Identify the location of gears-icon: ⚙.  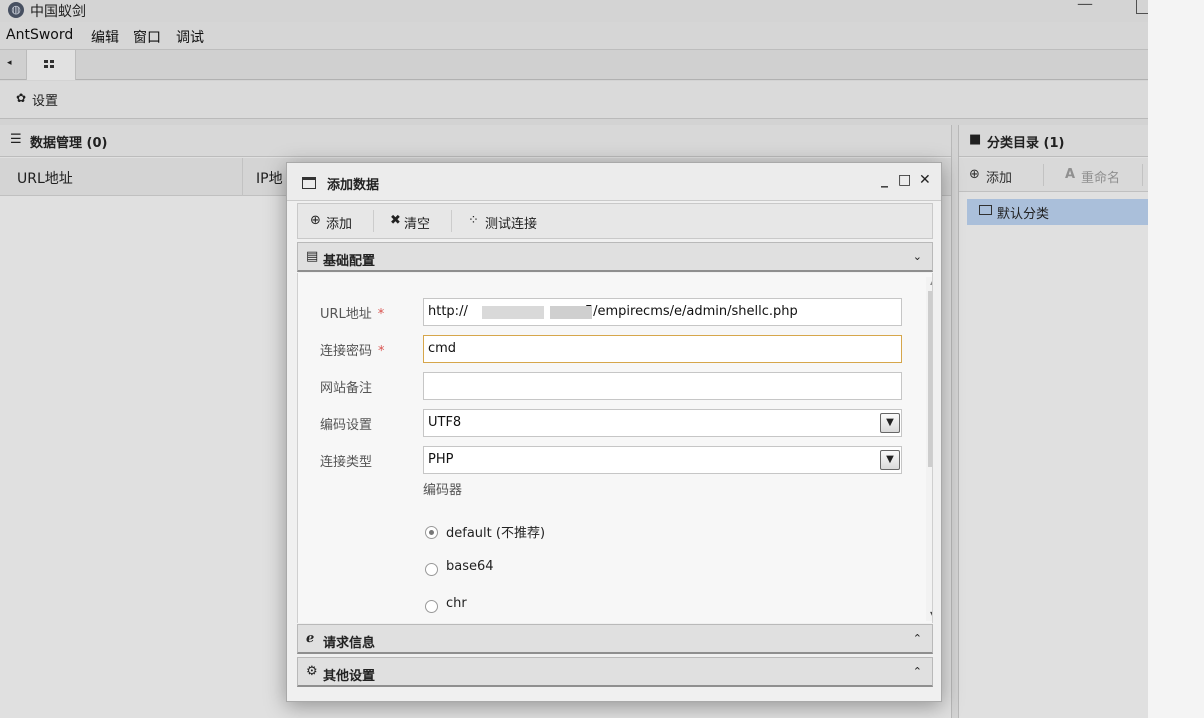
(312, 671).